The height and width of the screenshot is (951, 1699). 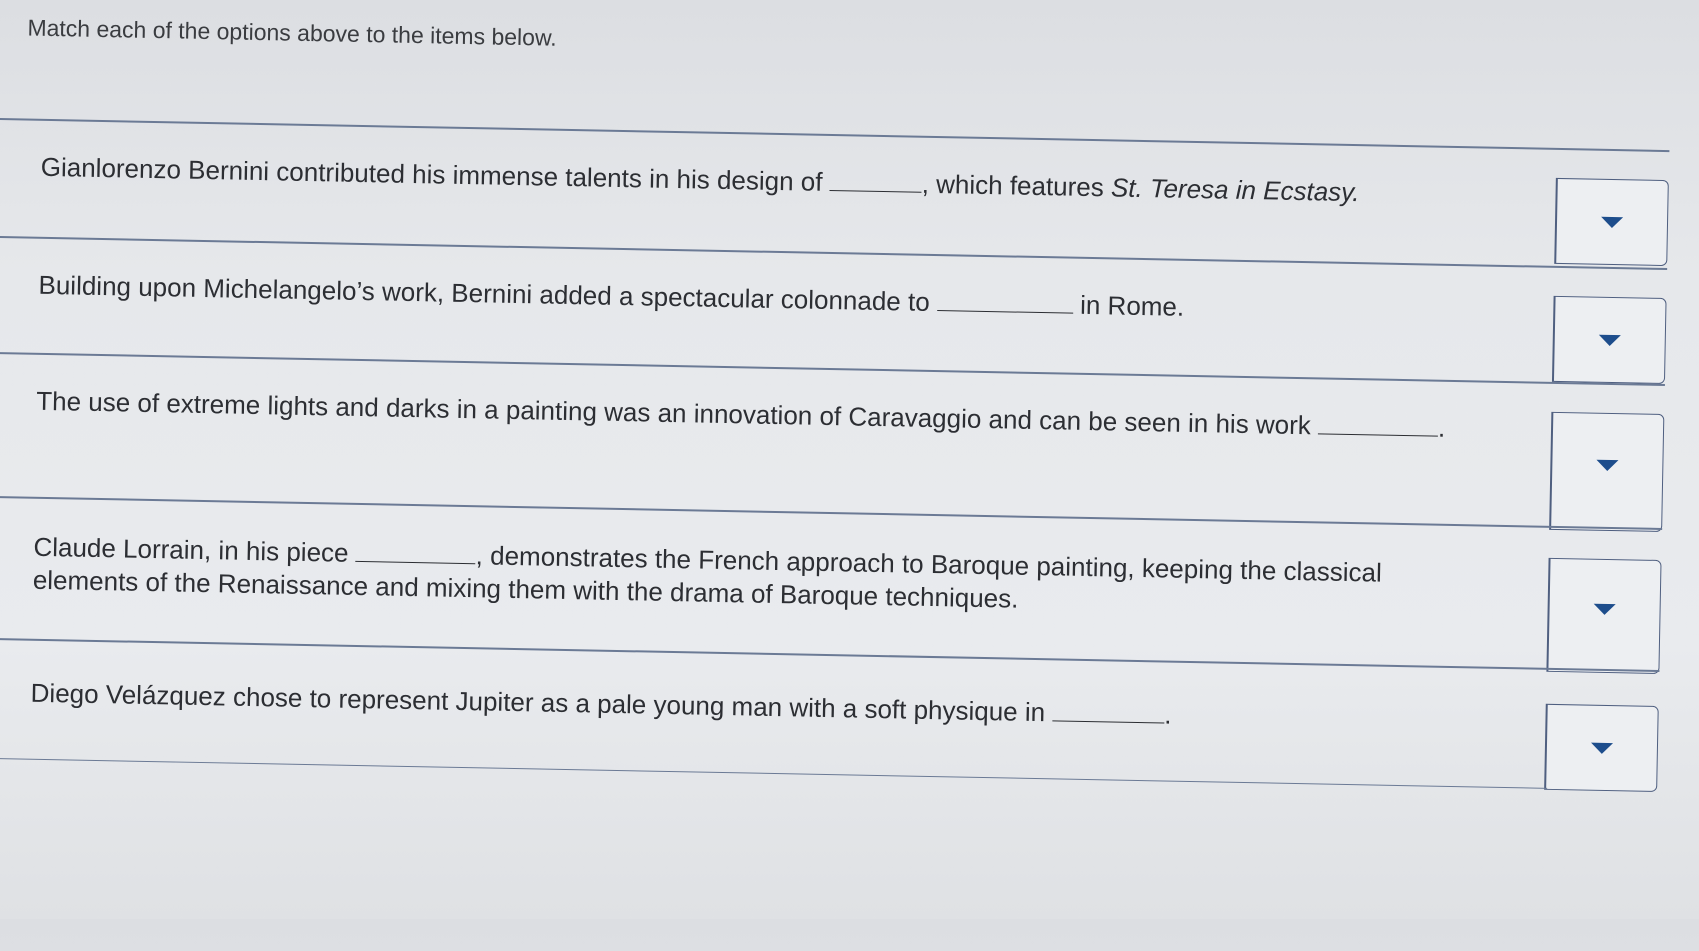 I want to click on item-5-answer-dropdown, so click(x=1601, y=747).